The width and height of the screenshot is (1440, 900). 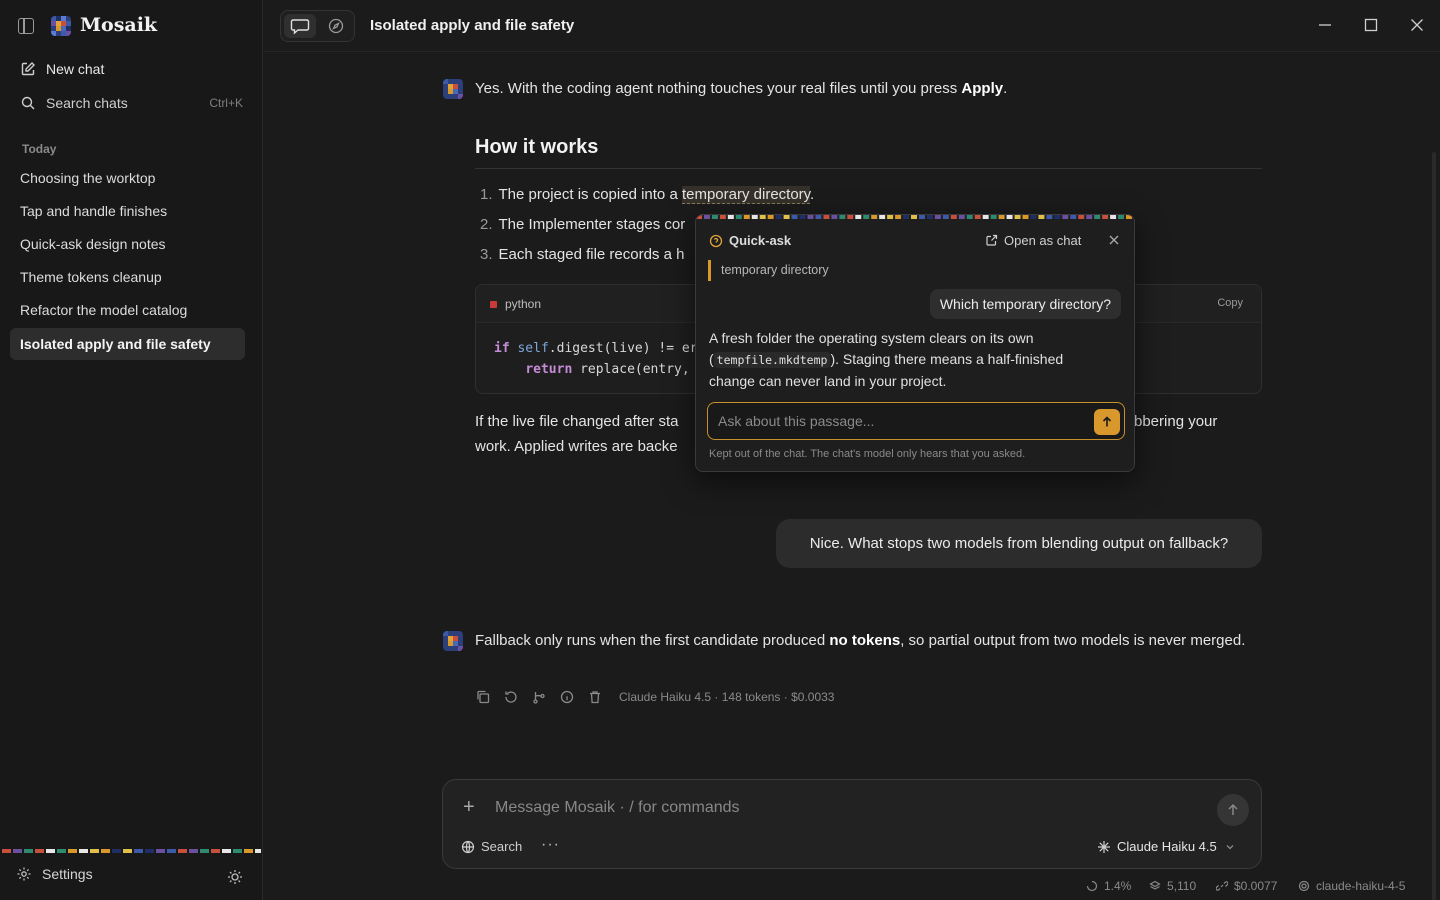 What do you see at coordinates (511, 697) in the screenshot?
I see `retry-icon` at bounding box center [511, 697].